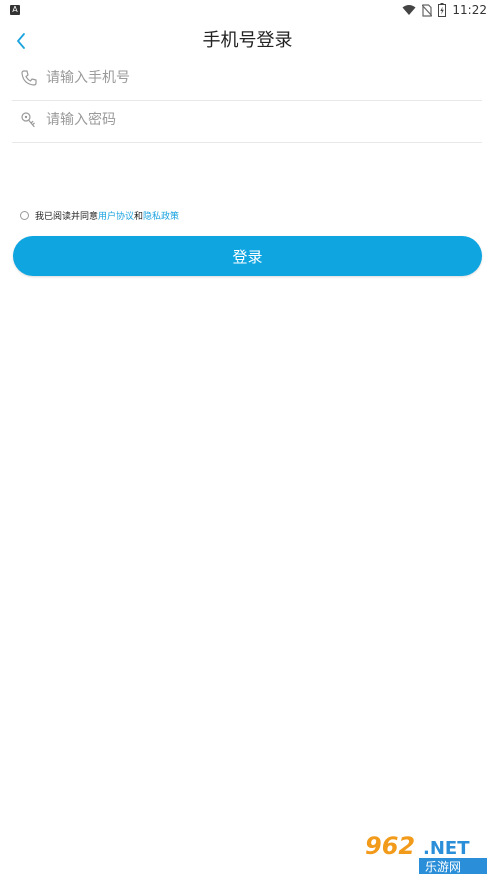 The width and height of the screenshot is (495, 880). I want to click on page-title: 手机号登录, so click(247, 40).